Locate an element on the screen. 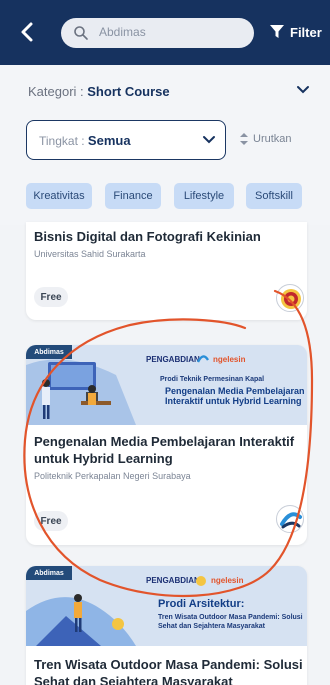  university-seal-icon is located at coordinates (291, 299).